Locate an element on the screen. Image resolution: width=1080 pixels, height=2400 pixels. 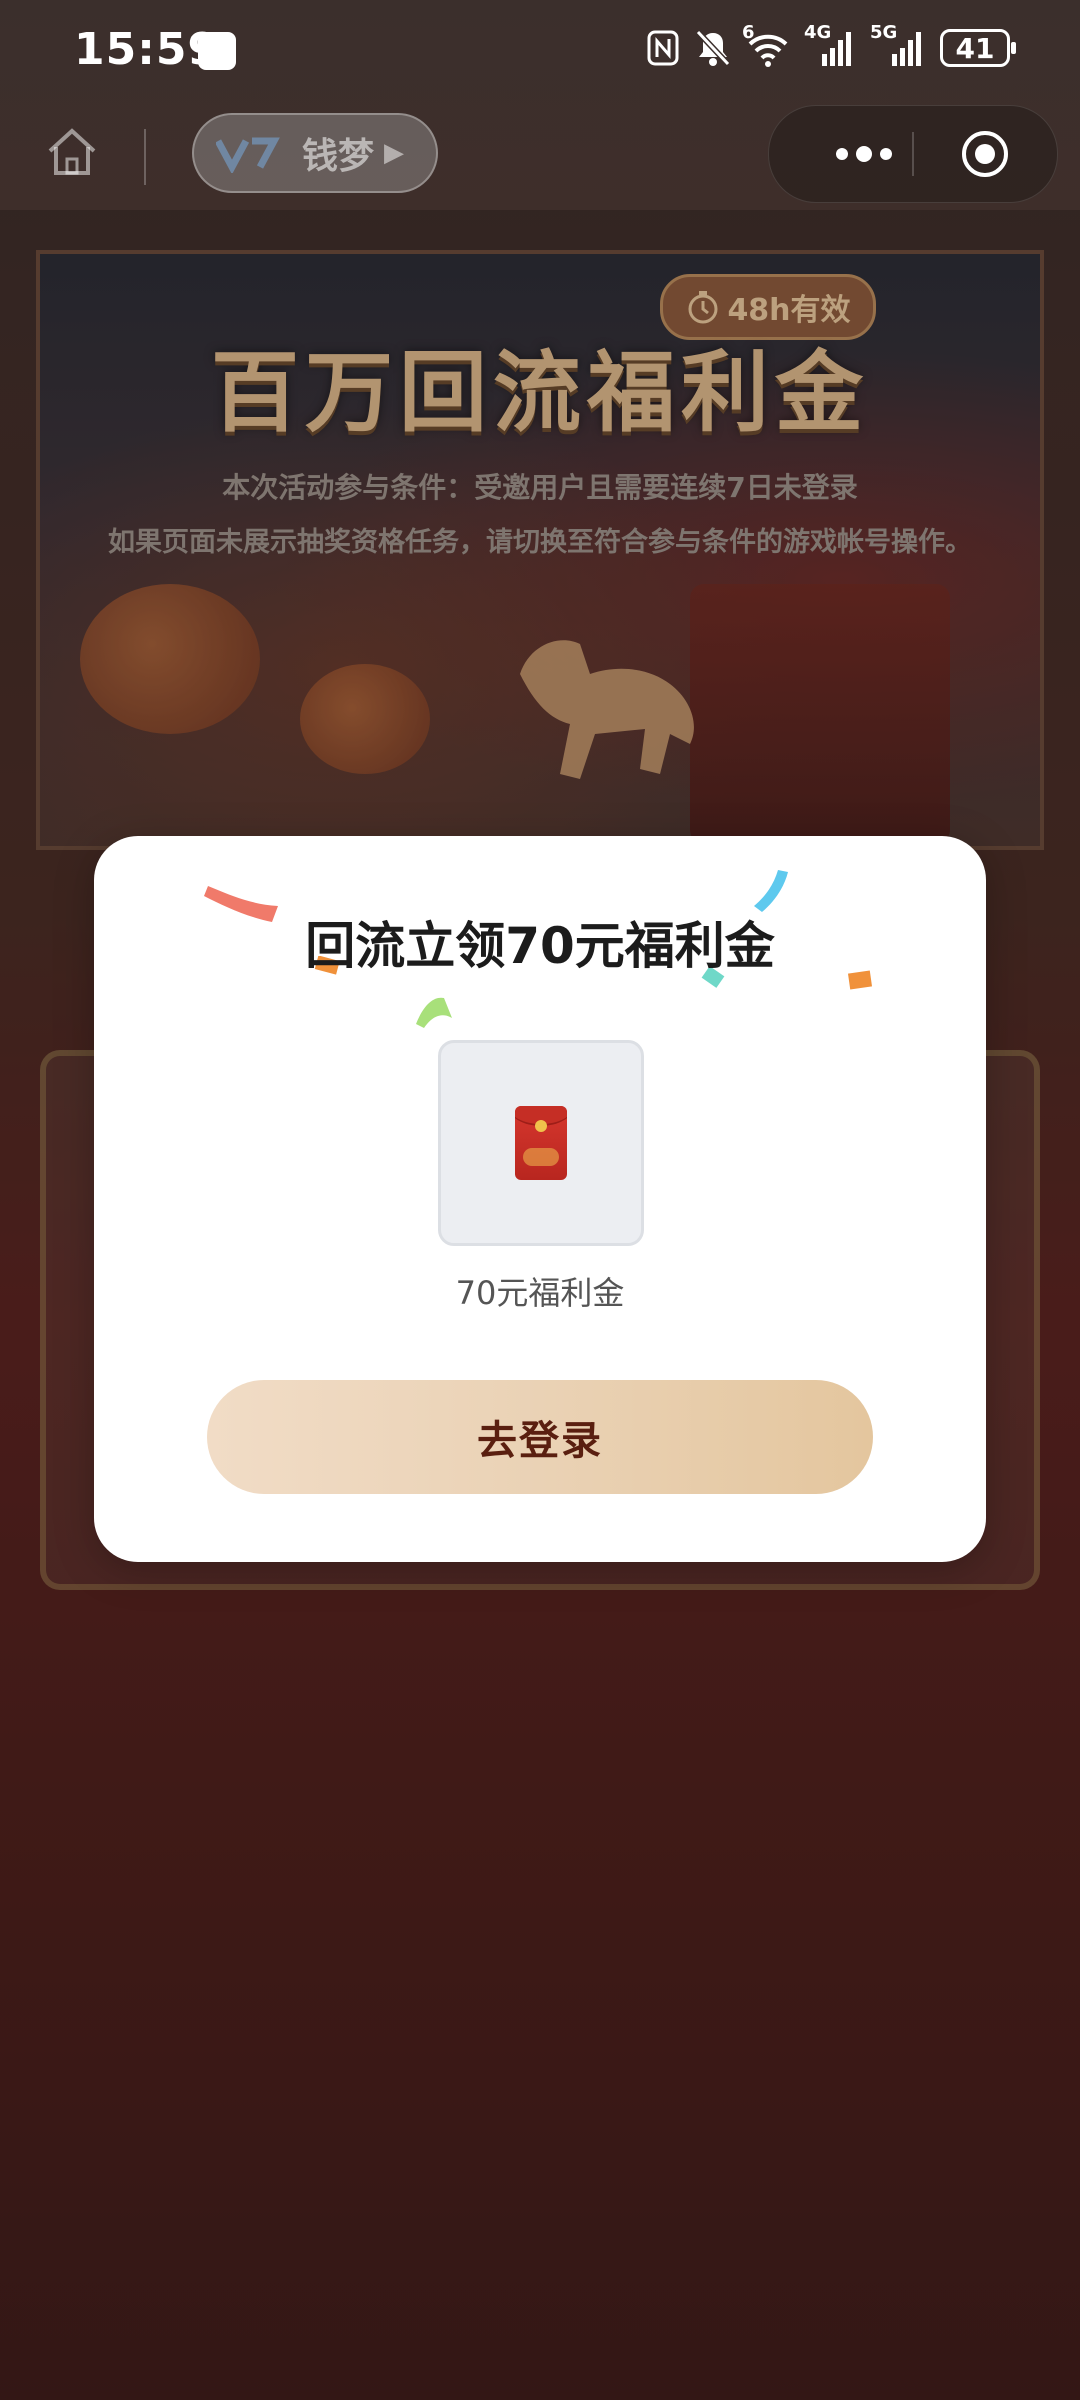
nav-divider is located at coordinates (145, 157).